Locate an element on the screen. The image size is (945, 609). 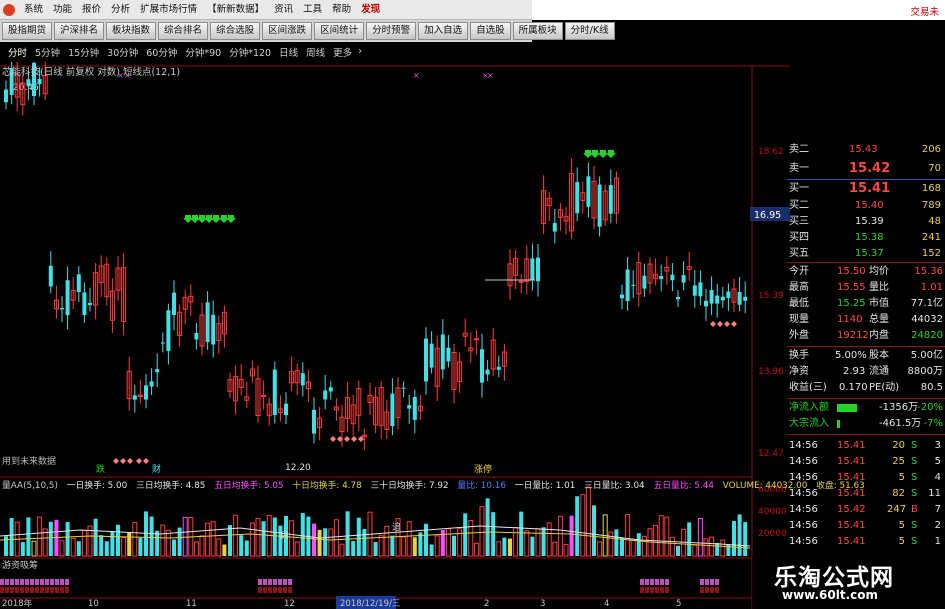
menu-system: 系统 is located at coordinates (33, 10).